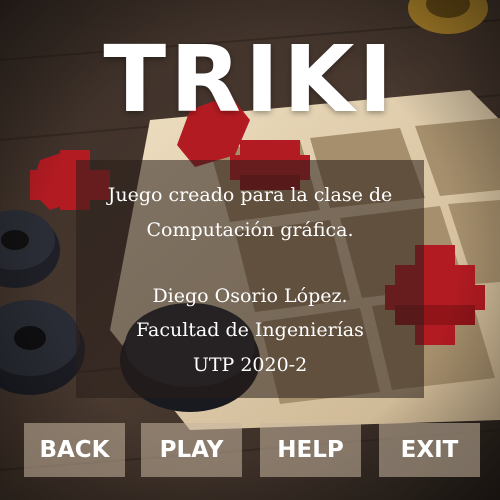 This screenshot has width=500, height=500. Describe the element at coordinates (310, 450) in the screenshot. I see `help-button: HELP` at that location.